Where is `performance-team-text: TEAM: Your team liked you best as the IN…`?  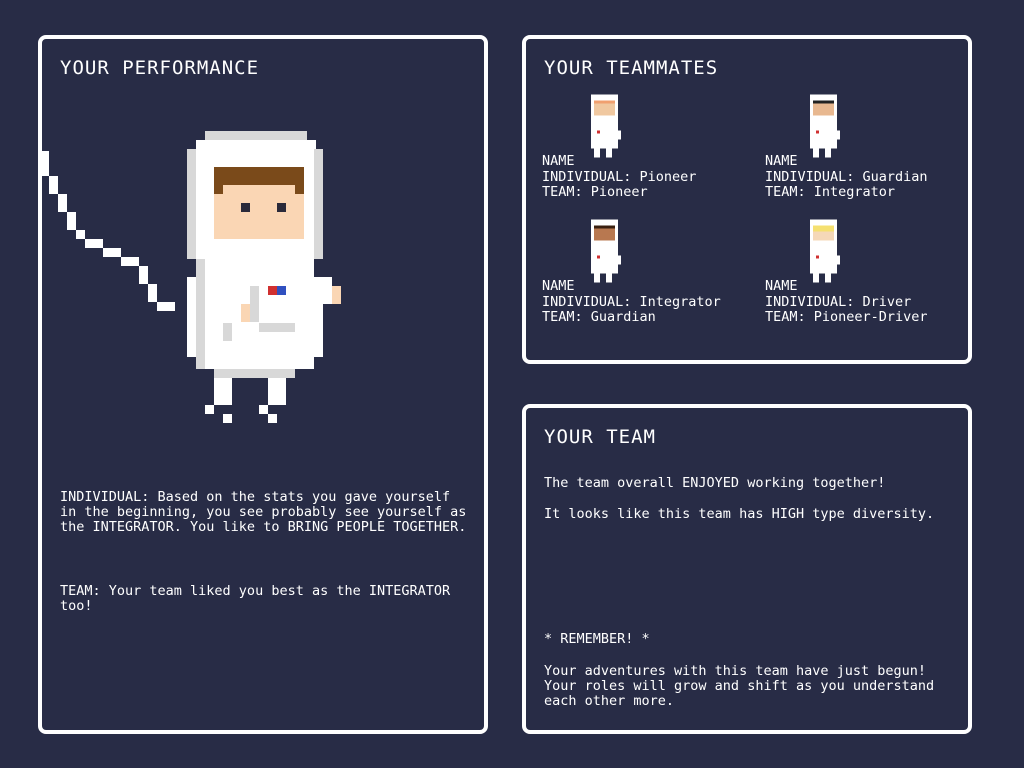 performance-team-text: TEAM: Your team liked you best as the IN… is located at coordinates (255, 598).